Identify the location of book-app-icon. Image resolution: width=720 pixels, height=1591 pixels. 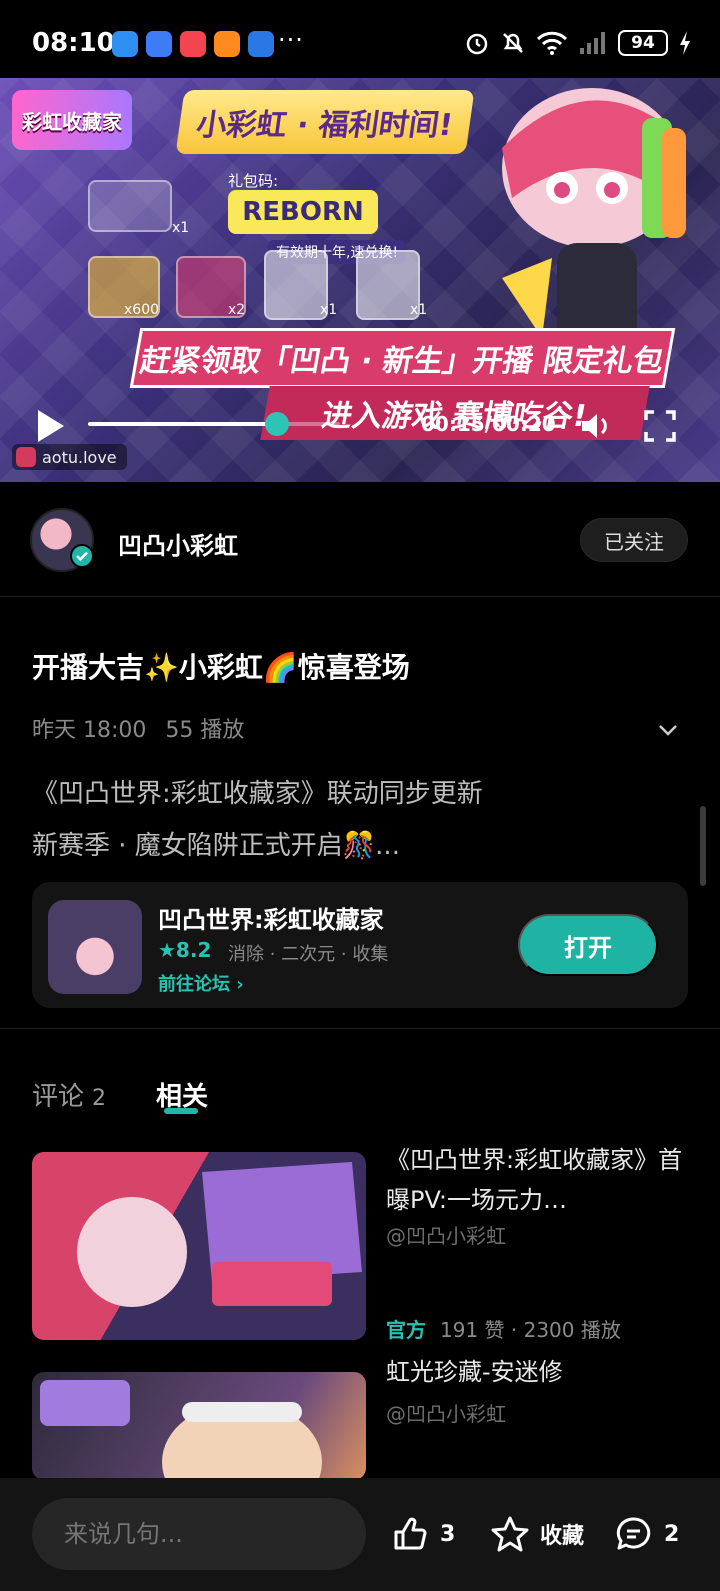
(125, 44).